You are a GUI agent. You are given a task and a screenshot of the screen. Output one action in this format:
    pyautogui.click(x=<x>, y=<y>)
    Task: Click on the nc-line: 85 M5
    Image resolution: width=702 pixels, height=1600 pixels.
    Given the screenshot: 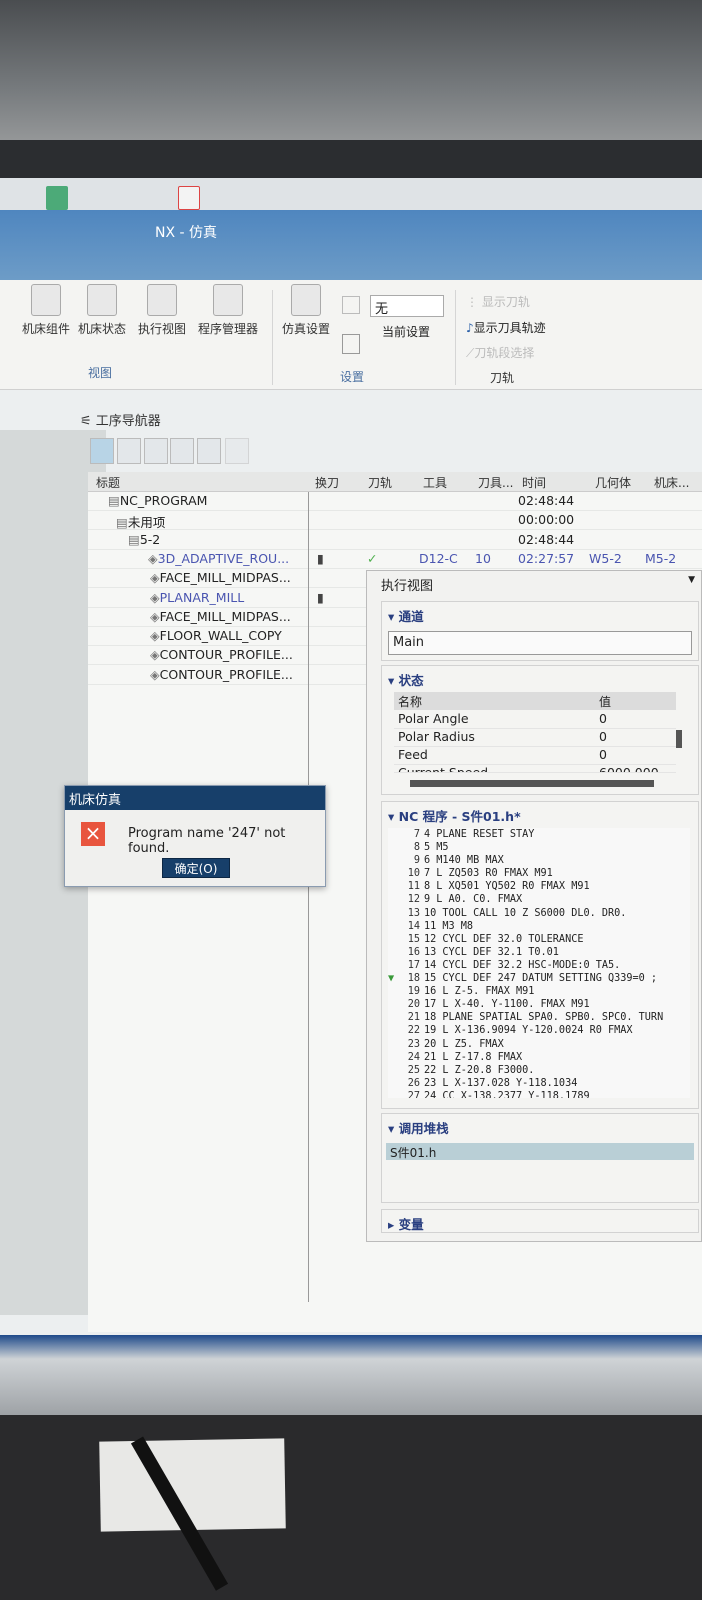 What is the action you would take?
    pyautogui.click(x=539, y=847)
    